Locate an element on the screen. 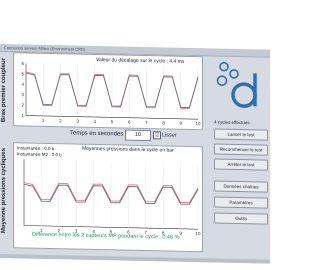 The height and width of the screenshot is (270, 320). lisser-checkbox: ☑ is located at coordinates (157, 135).